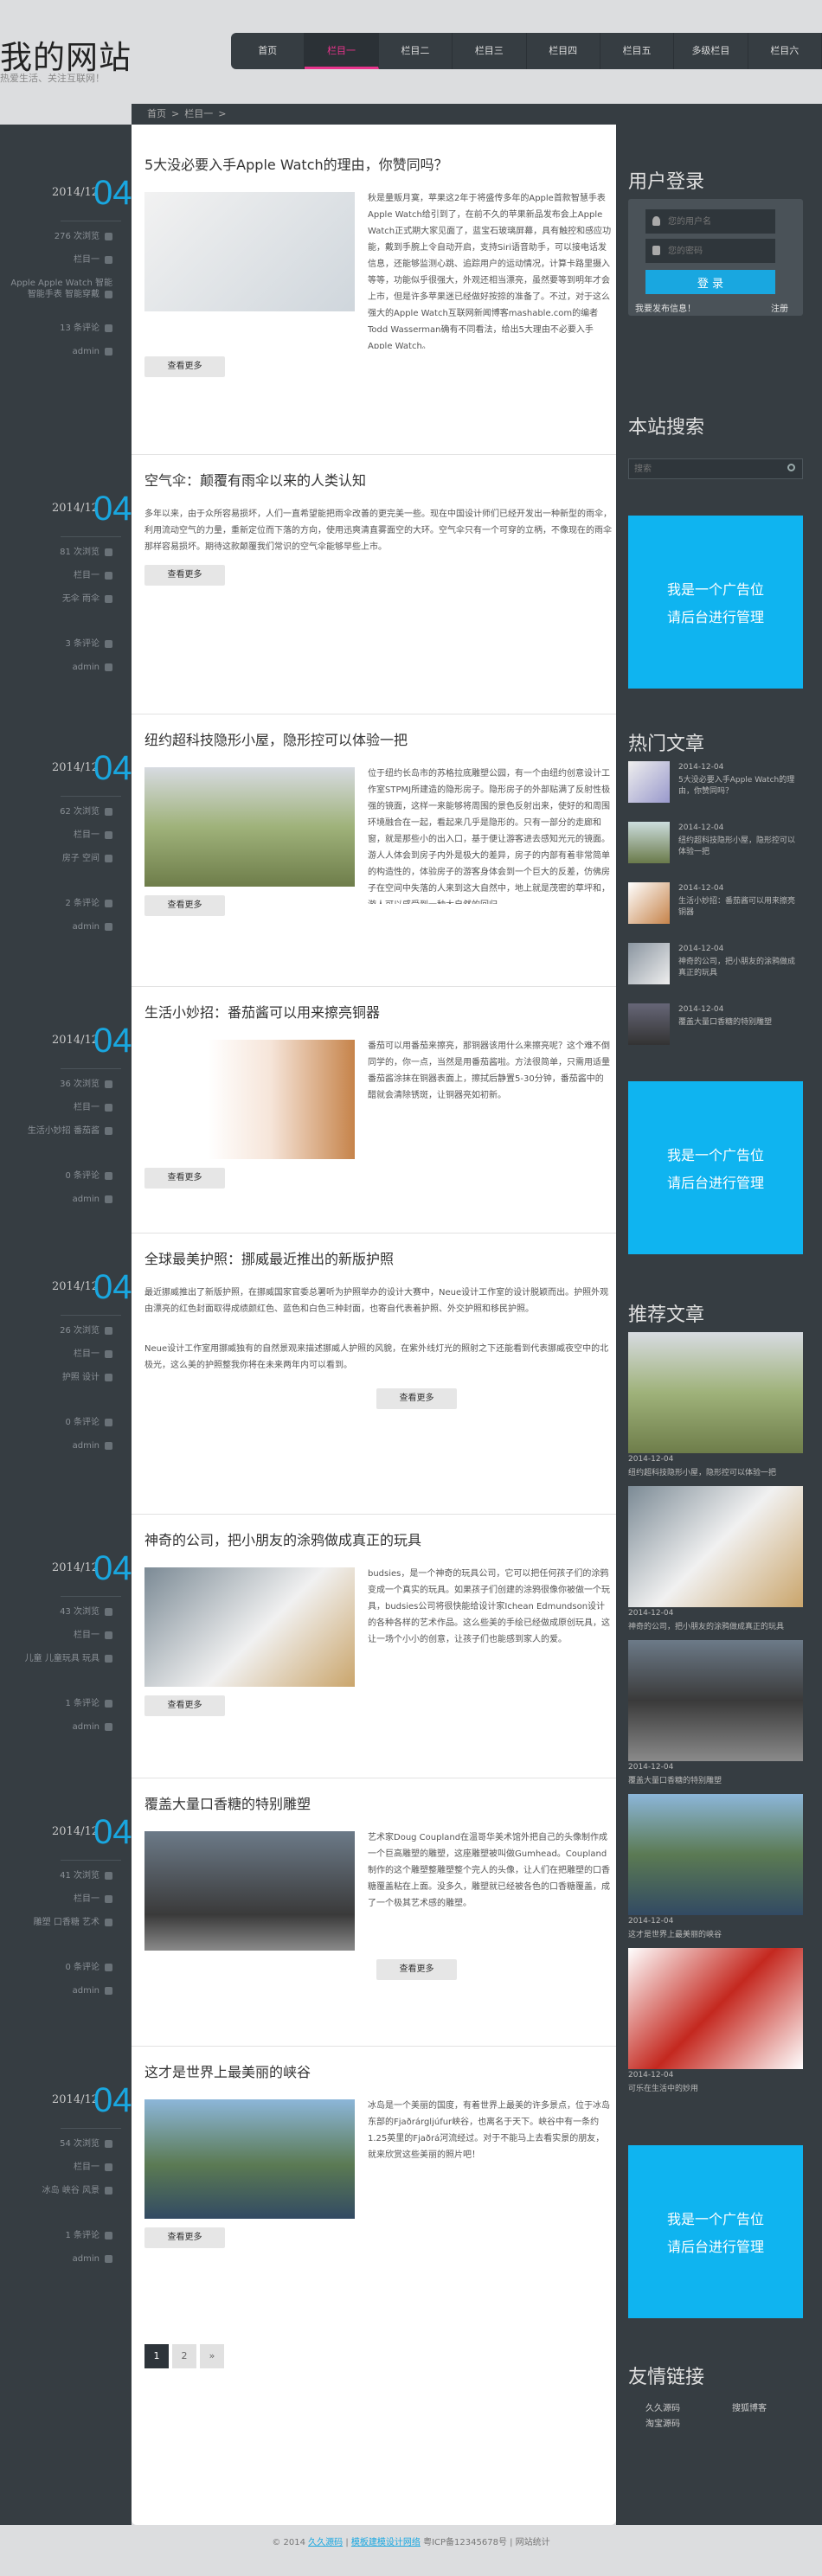  Describe the element at coordinates (342, 51) in the screenshot. I see `nav-item-1: 栏目一` at that location.